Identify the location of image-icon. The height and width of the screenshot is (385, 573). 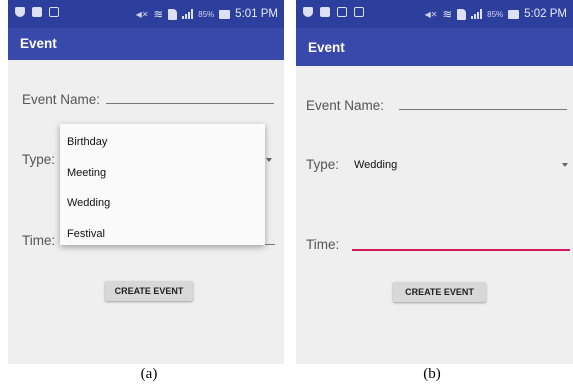
(342, 12).